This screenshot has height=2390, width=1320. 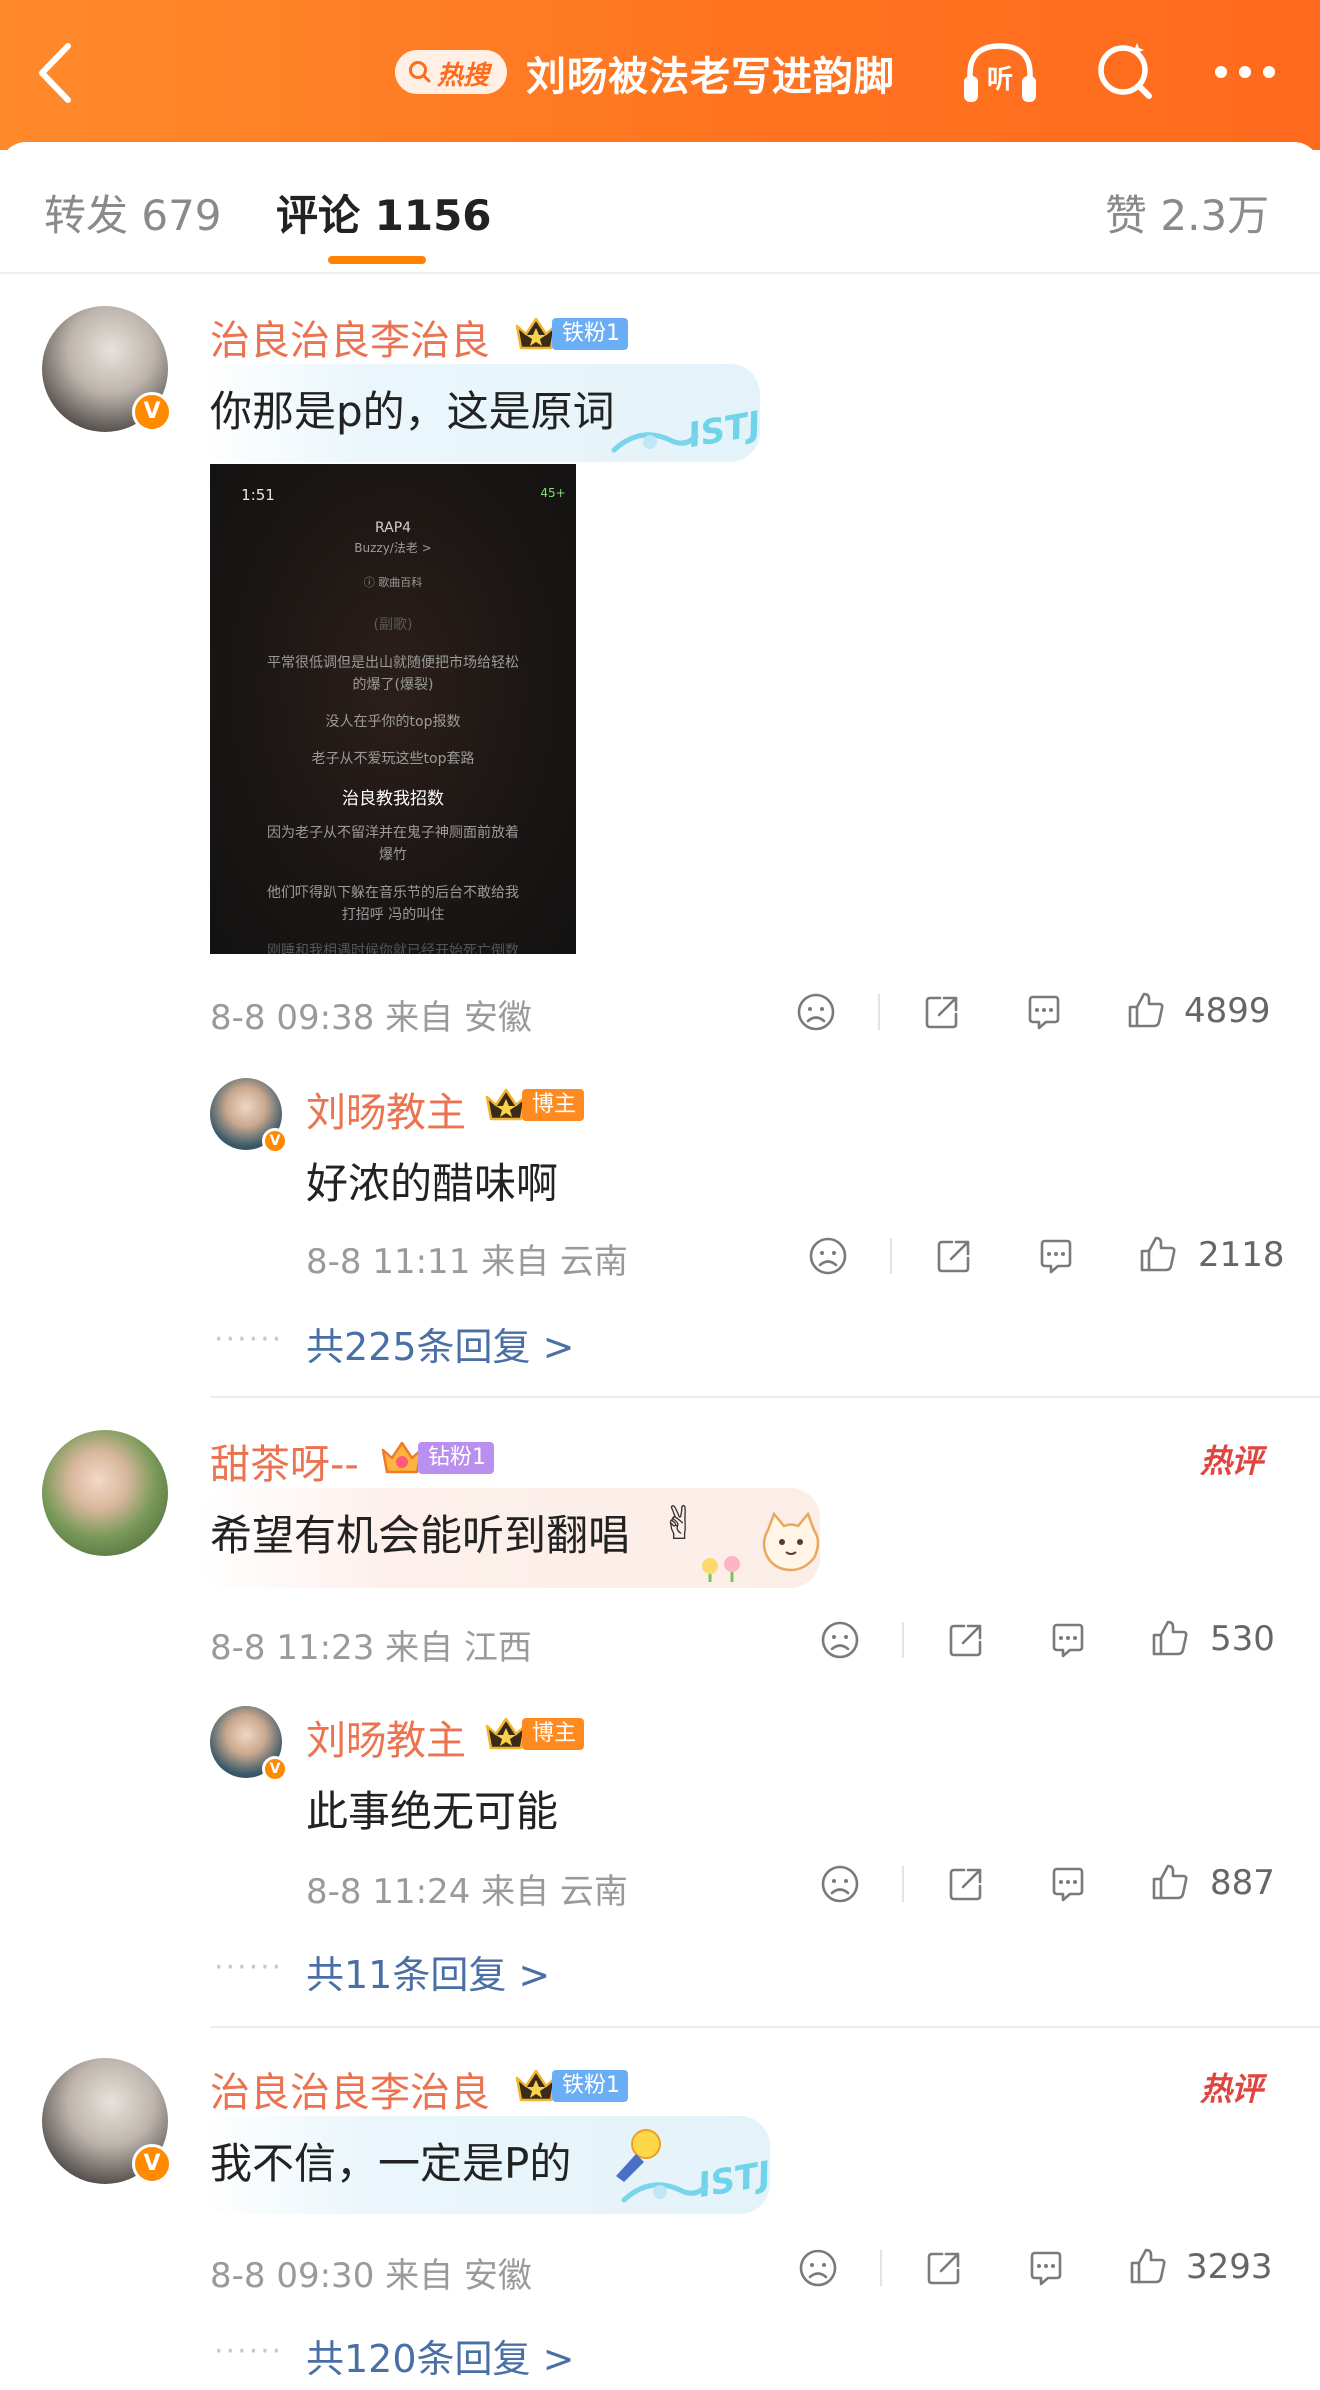 I want to click on comment-meta: 8-8 09:38 来自 安徽, so click(x=371, y=1018).